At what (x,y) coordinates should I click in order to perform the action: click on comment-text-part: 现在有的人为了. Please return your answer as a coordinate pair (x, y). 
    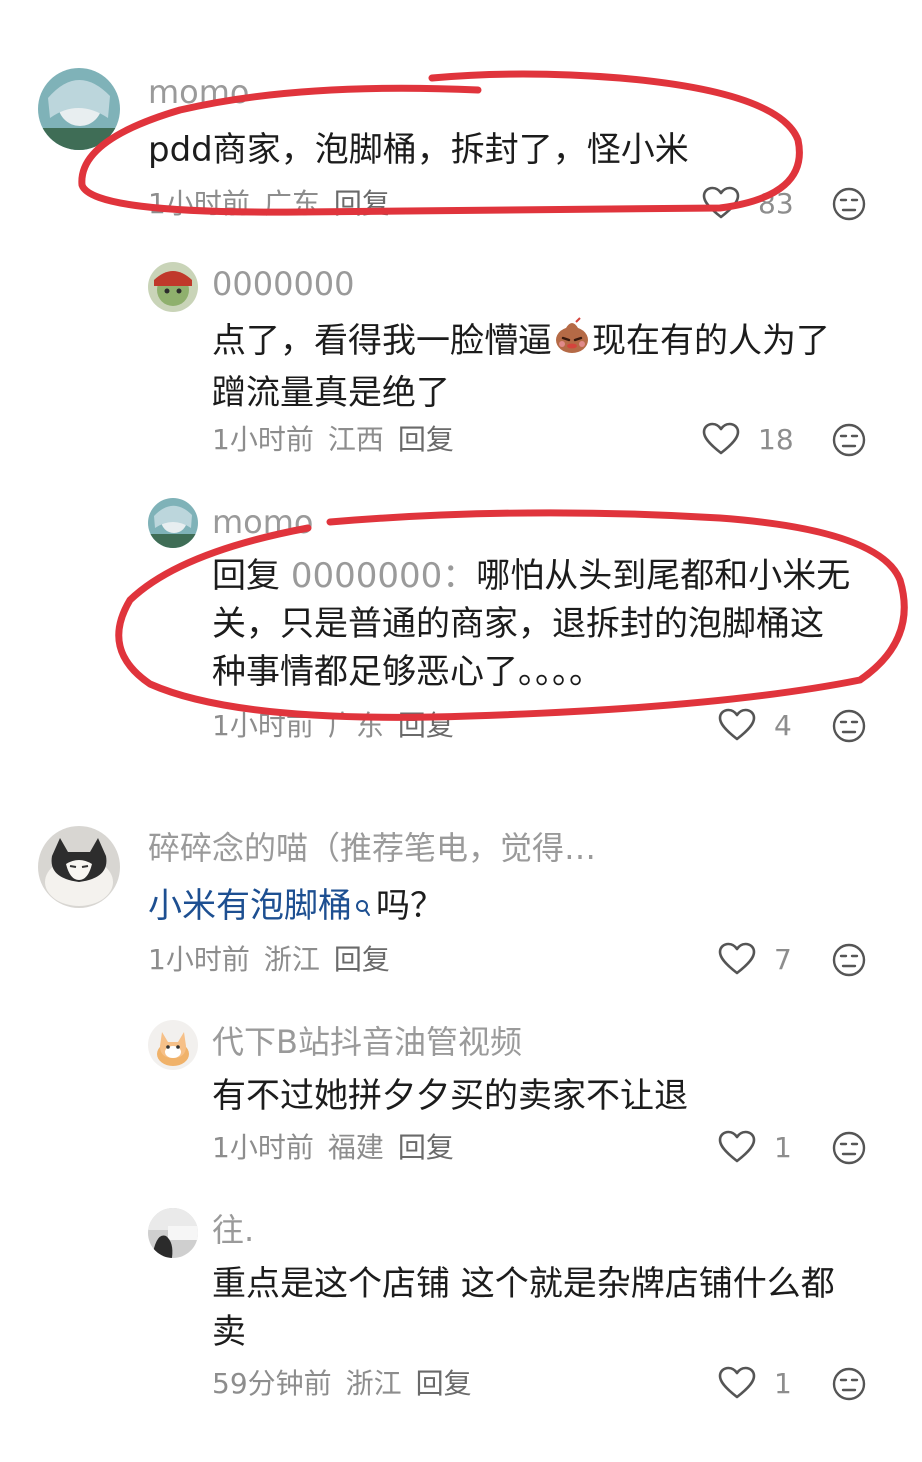
    Looking at the image, I should click on (711, 341).